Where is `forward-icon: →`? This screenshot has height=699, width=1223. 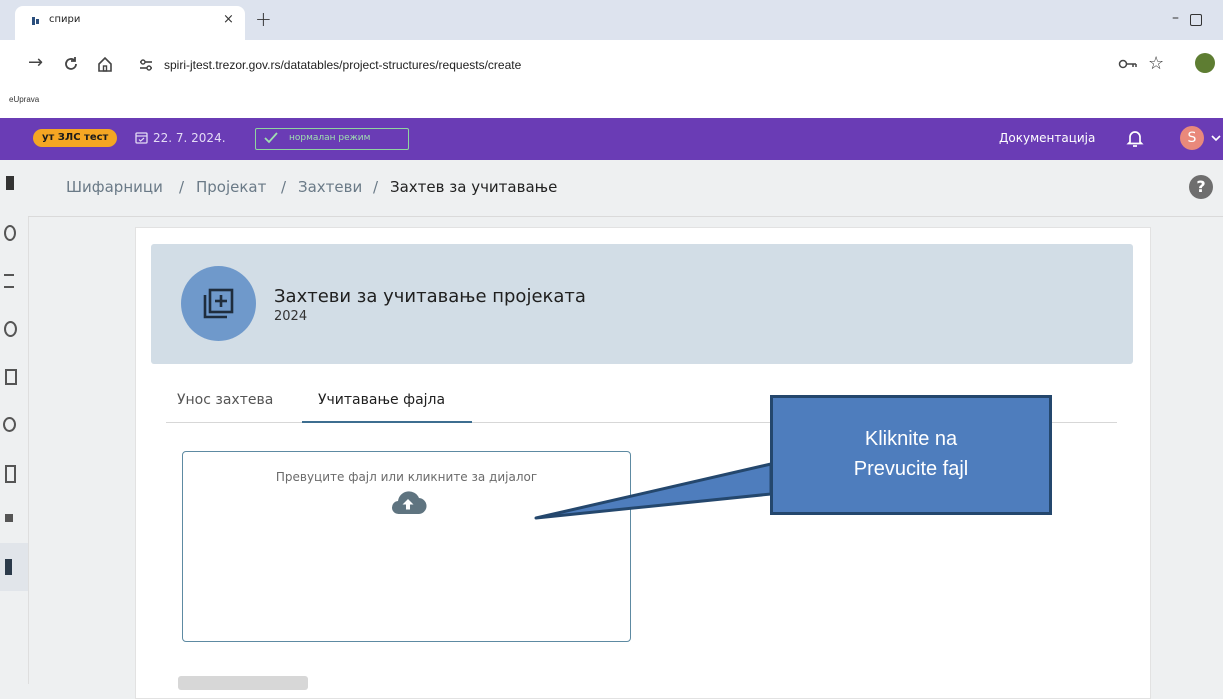 forward-icon: → is located at coordinates (35, 62).